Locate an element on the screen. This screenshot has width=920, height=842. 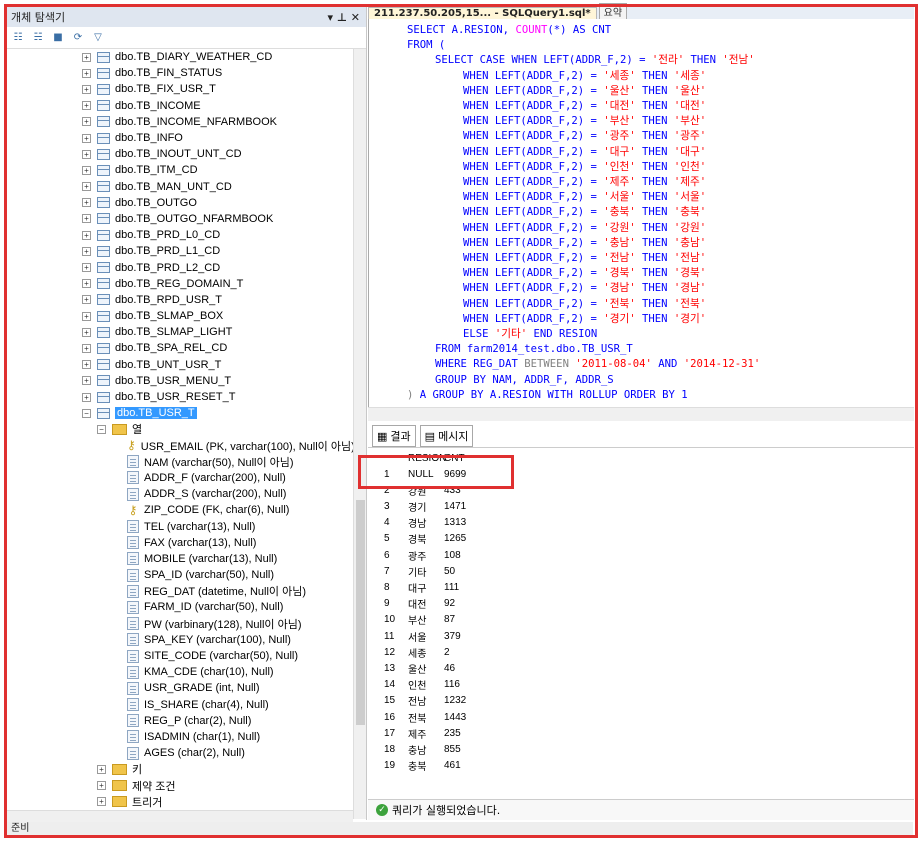
stop-icon: ■ is located at coordinates (58, 38).